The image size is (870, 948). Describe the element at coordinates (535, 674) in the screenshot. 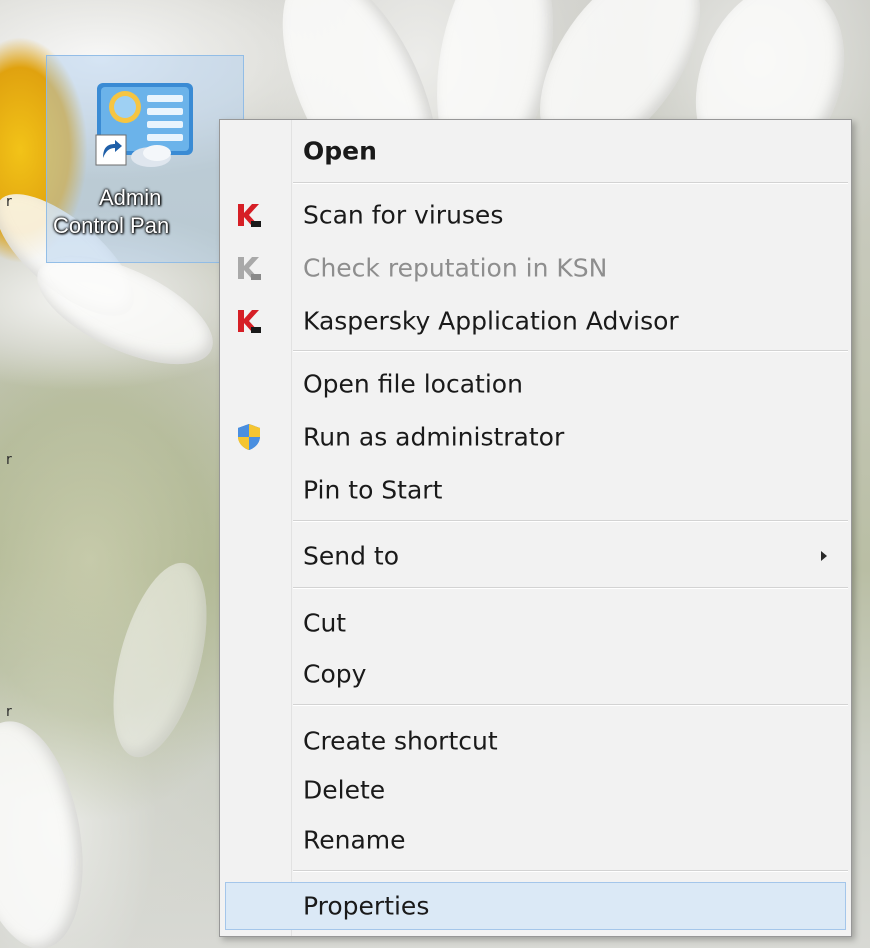

I see `menu-item-copy: Copy` at that location.